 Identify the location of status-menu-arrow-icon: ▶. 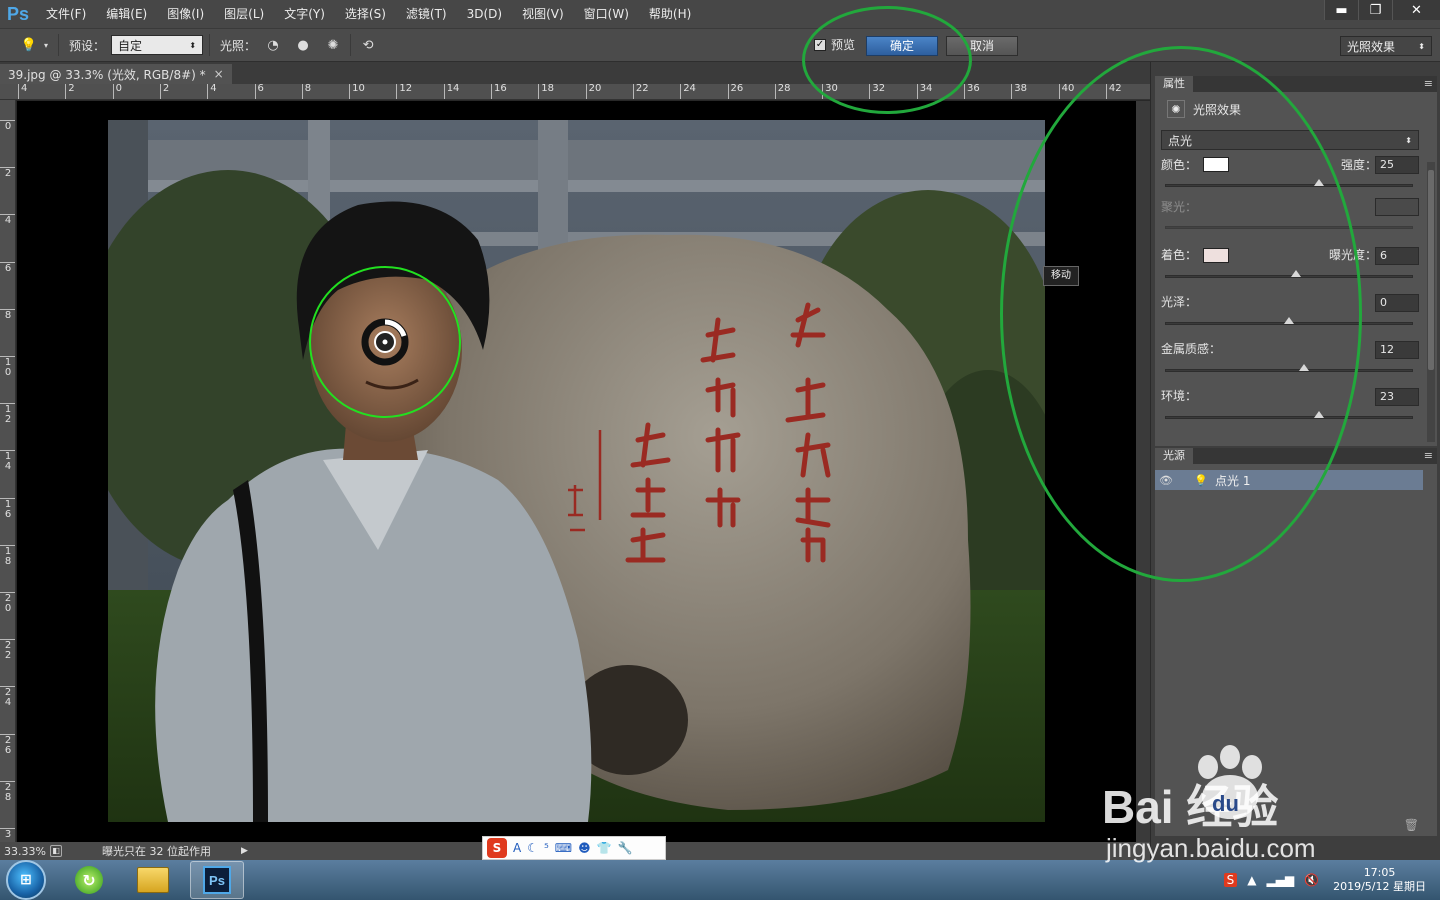
(244, 851).